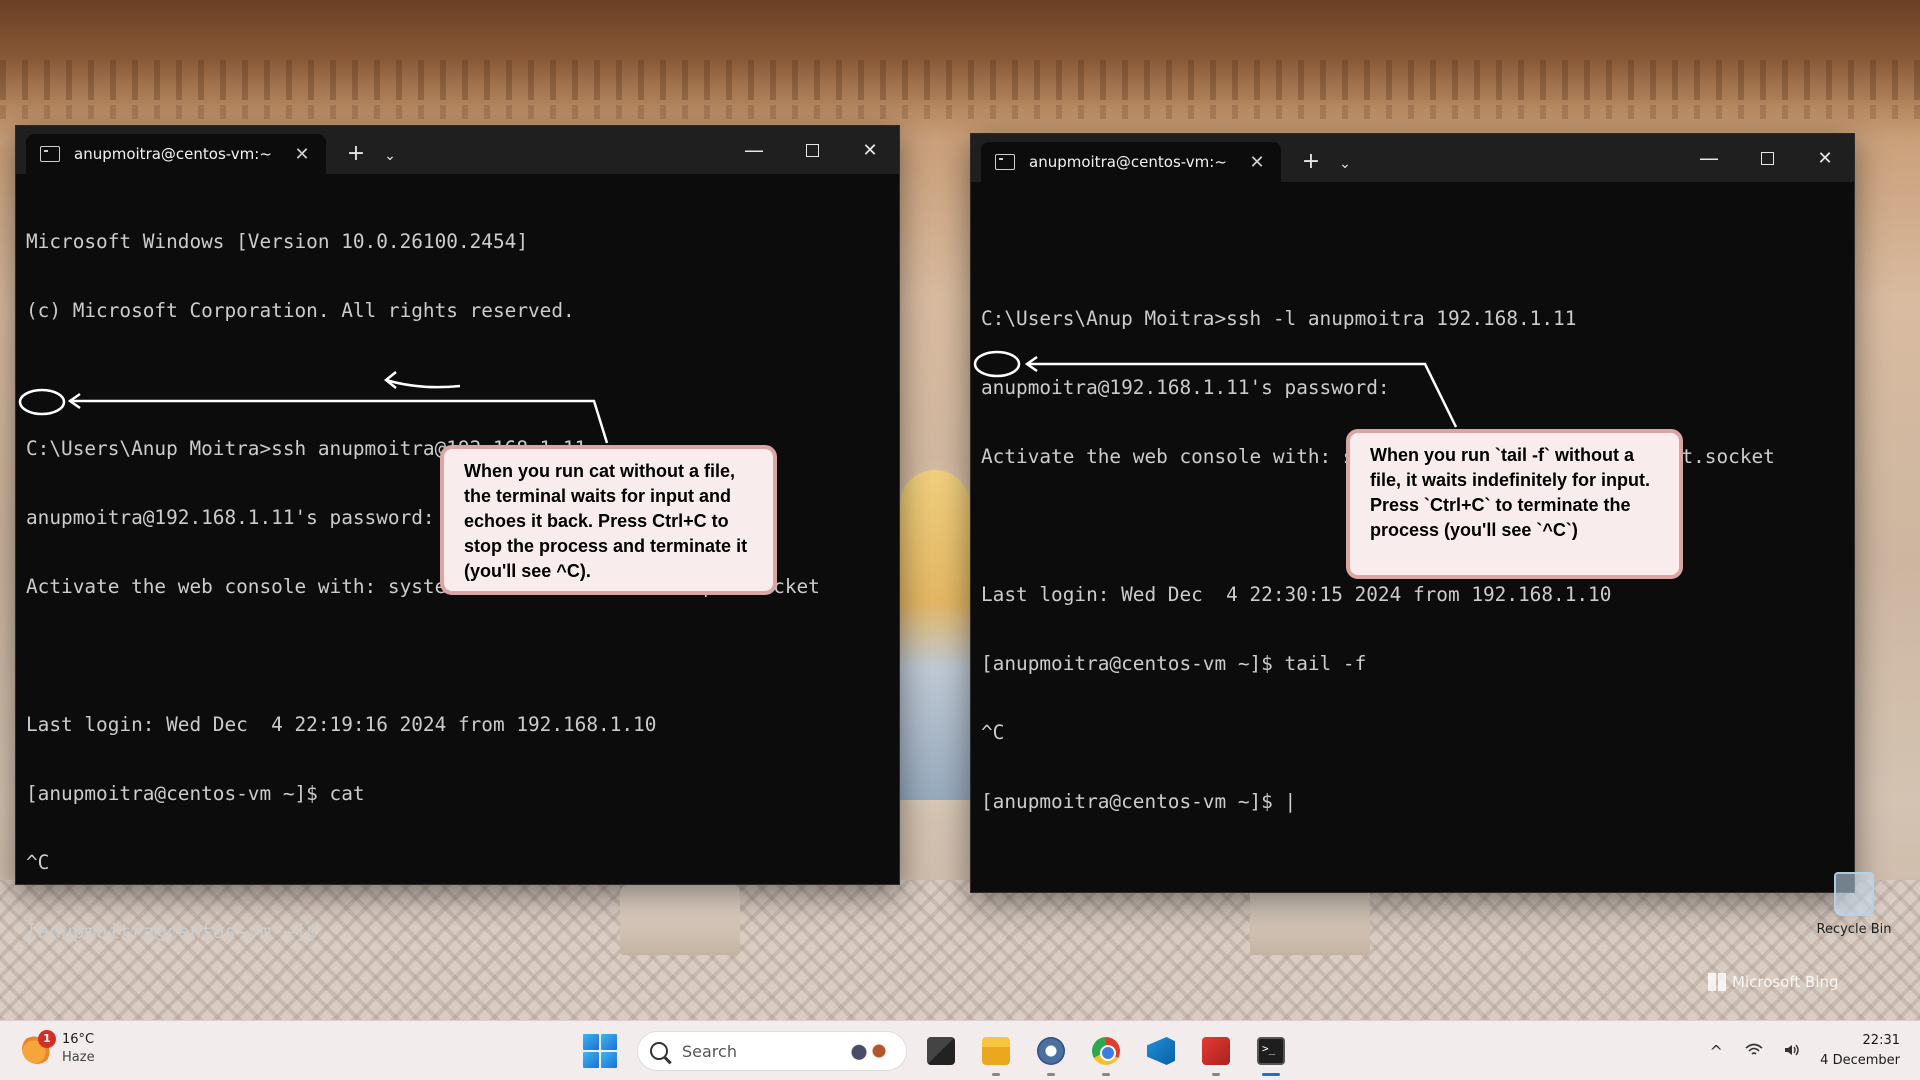 This screenshot has width=1920, height=1080. Describe the element at coordinates (960, 112) in the screenshot. I see `wallpaper-frieze-lower` at that location.